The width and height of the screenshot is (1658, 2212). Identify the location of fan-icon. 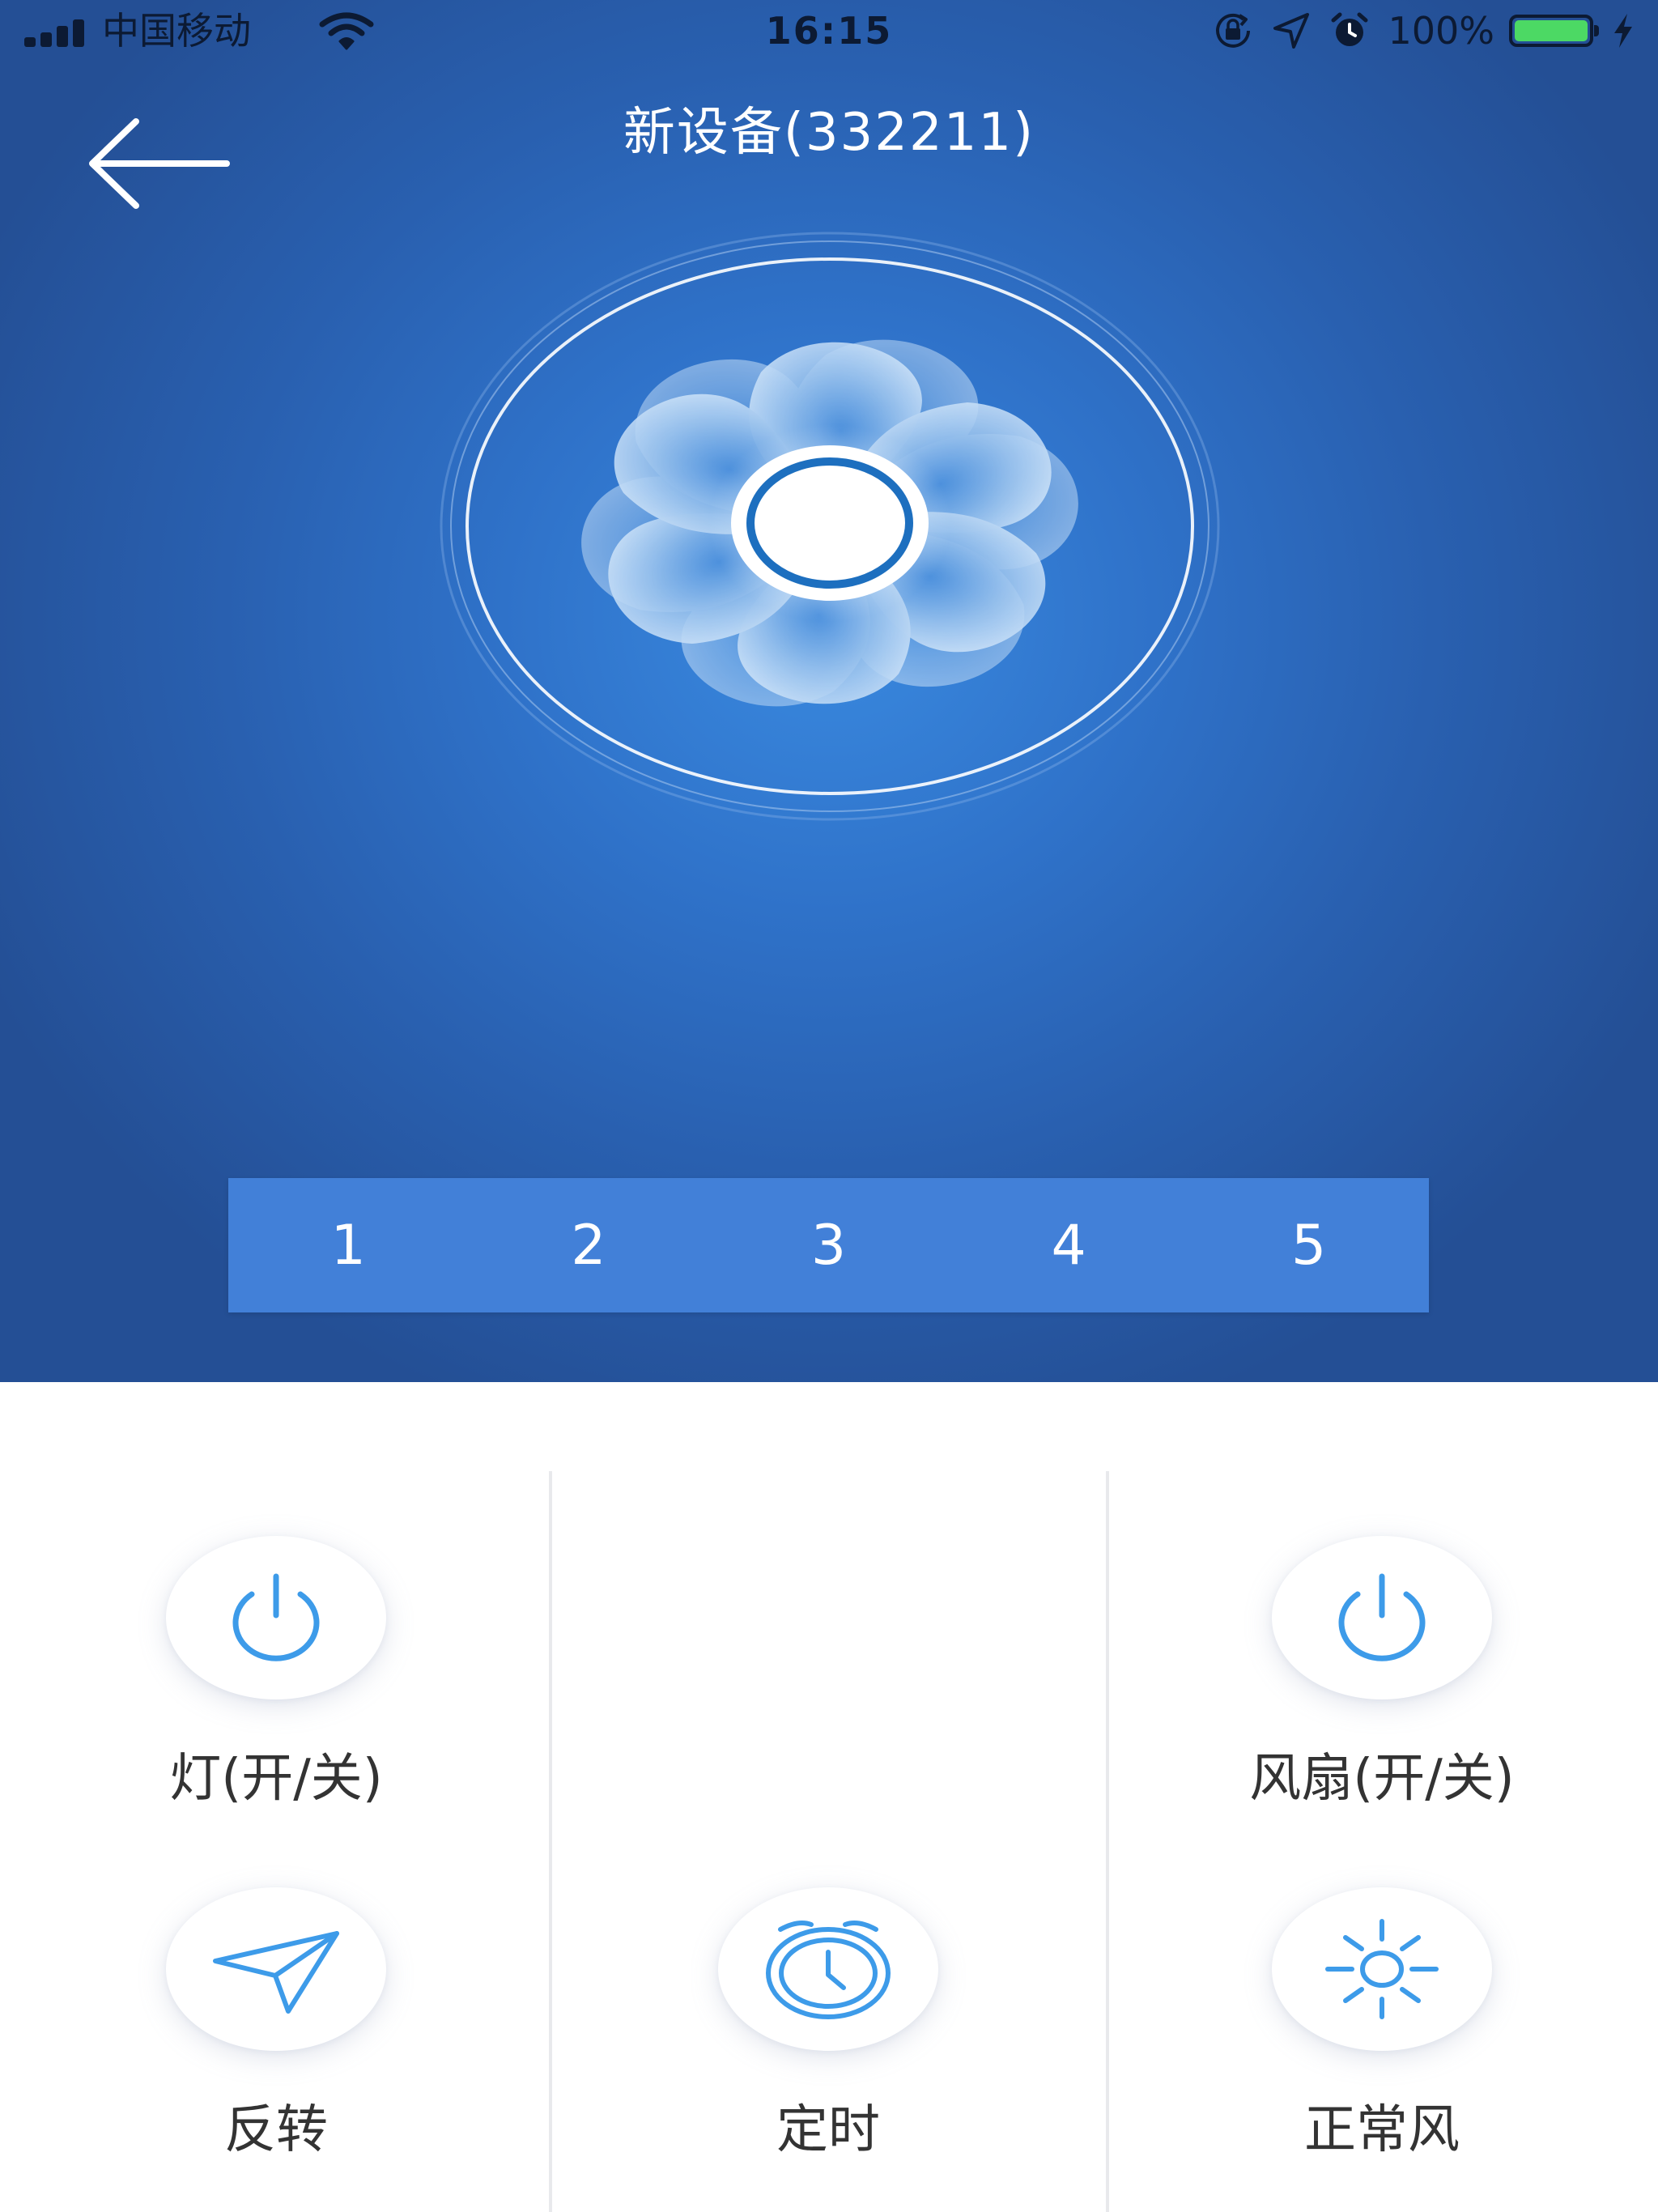
(830, 527).